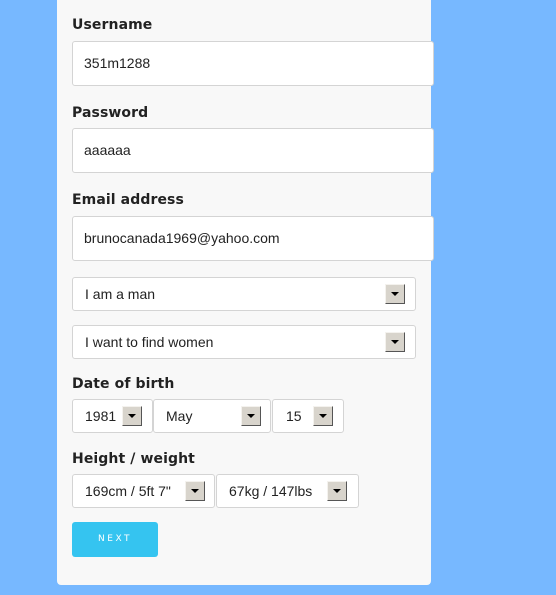  Describe the element at coordinates (120, 294) in the screenshot. I see `gender-select-value: I am a man` at that location.